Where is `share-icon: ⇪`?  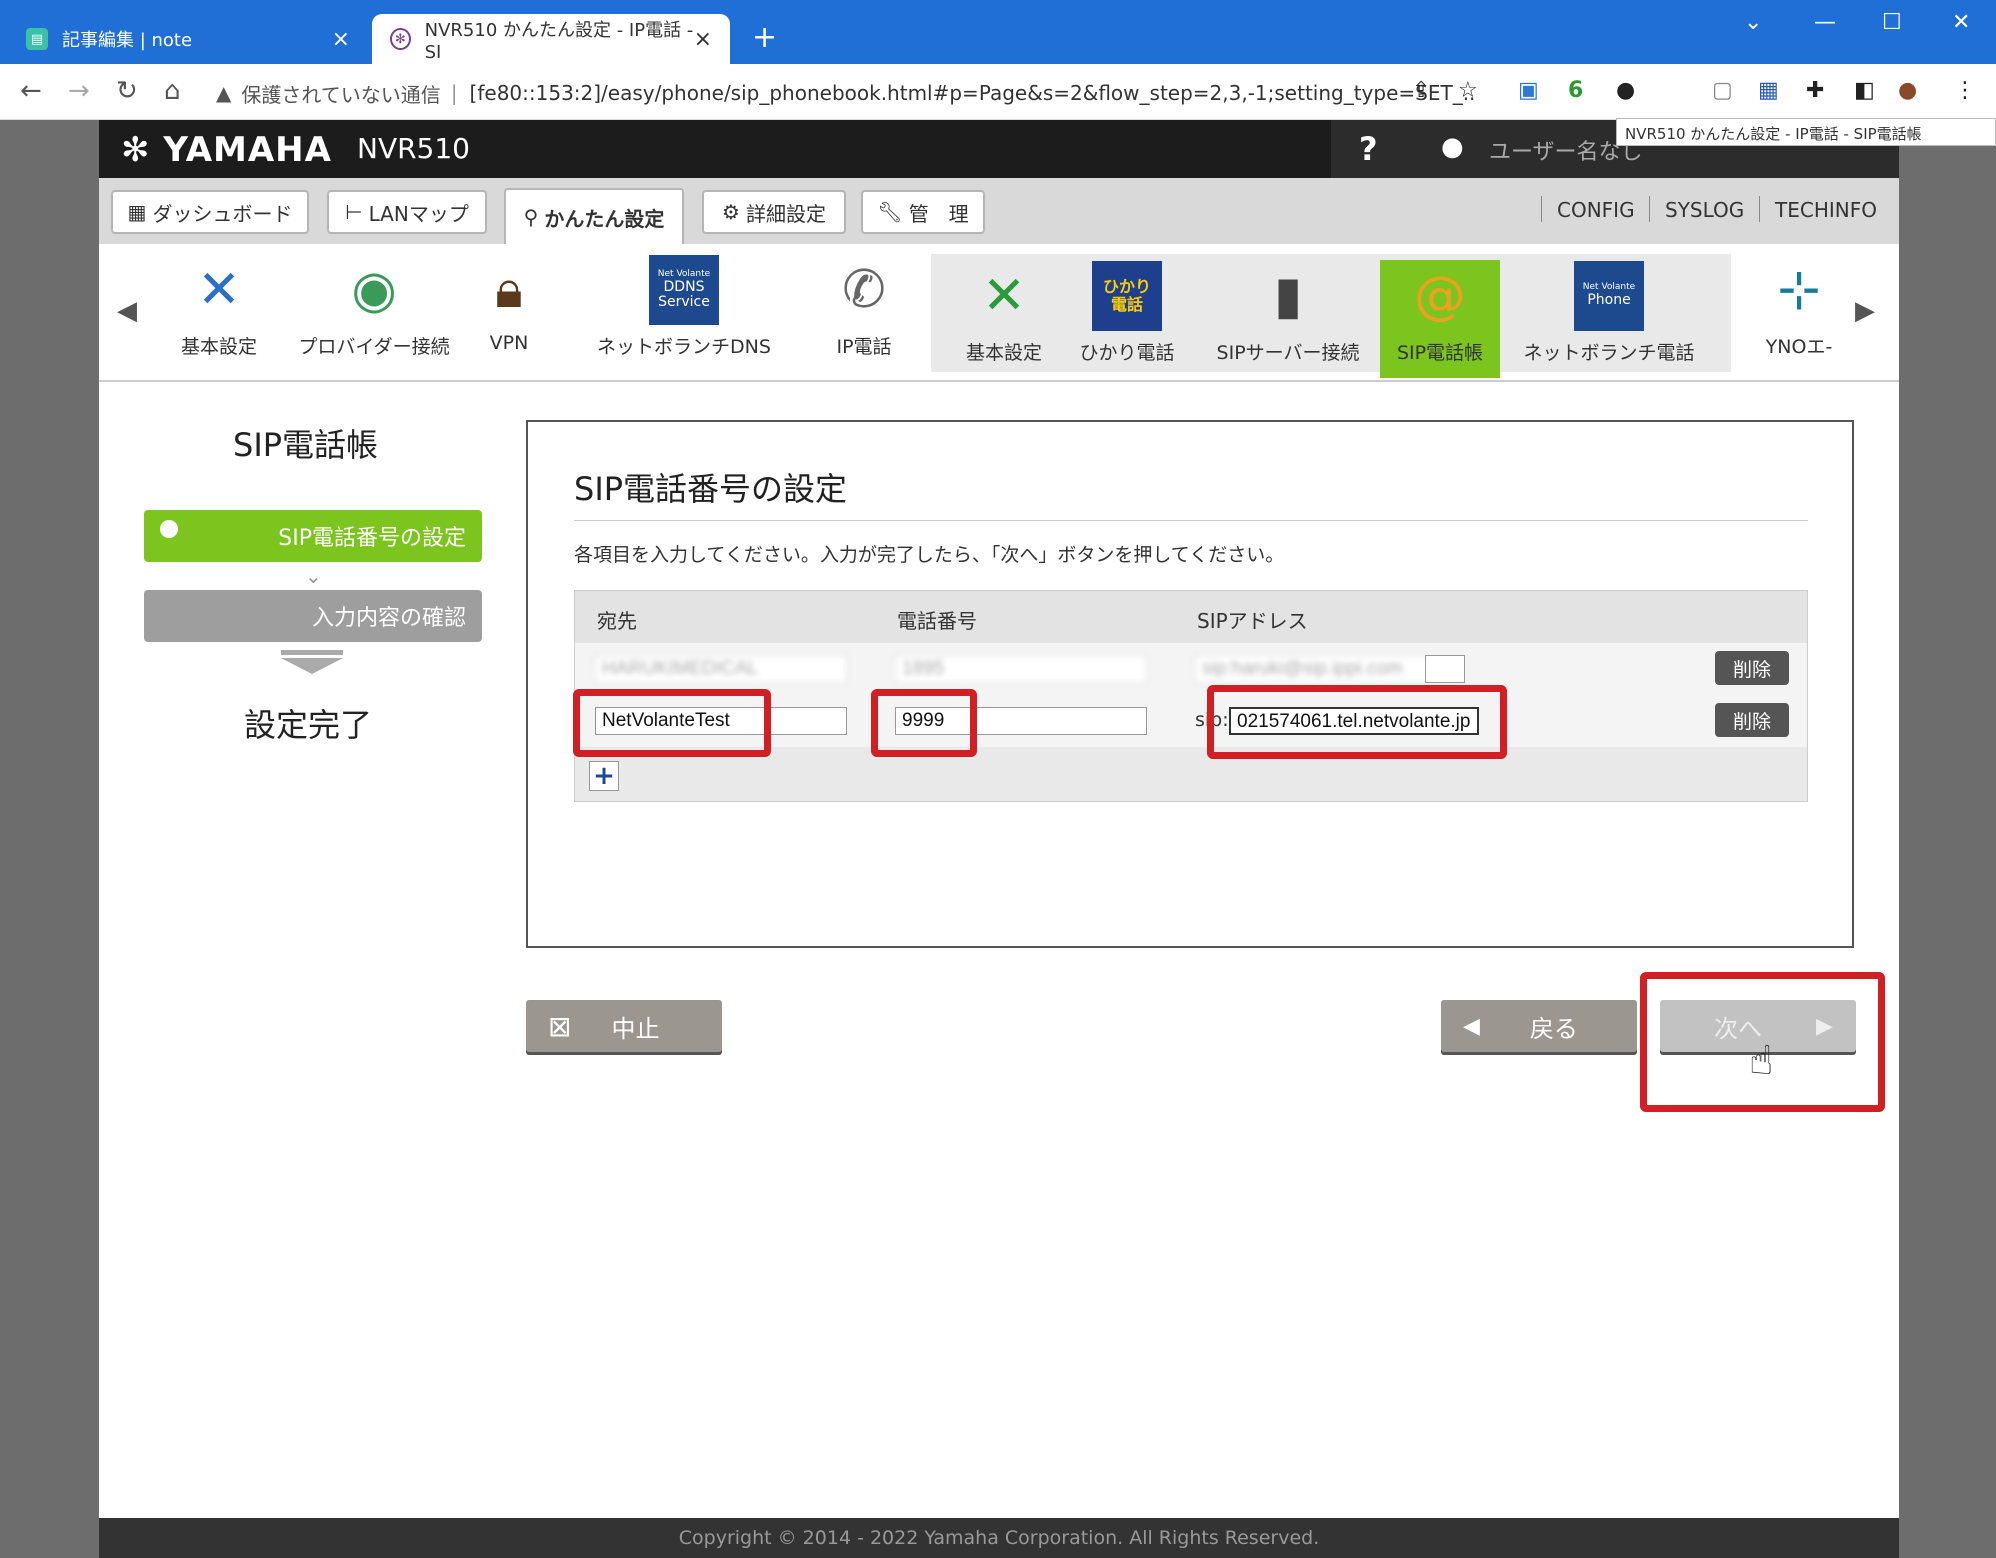
share-icon: ⇪ is located at coordinates (1421, 90).